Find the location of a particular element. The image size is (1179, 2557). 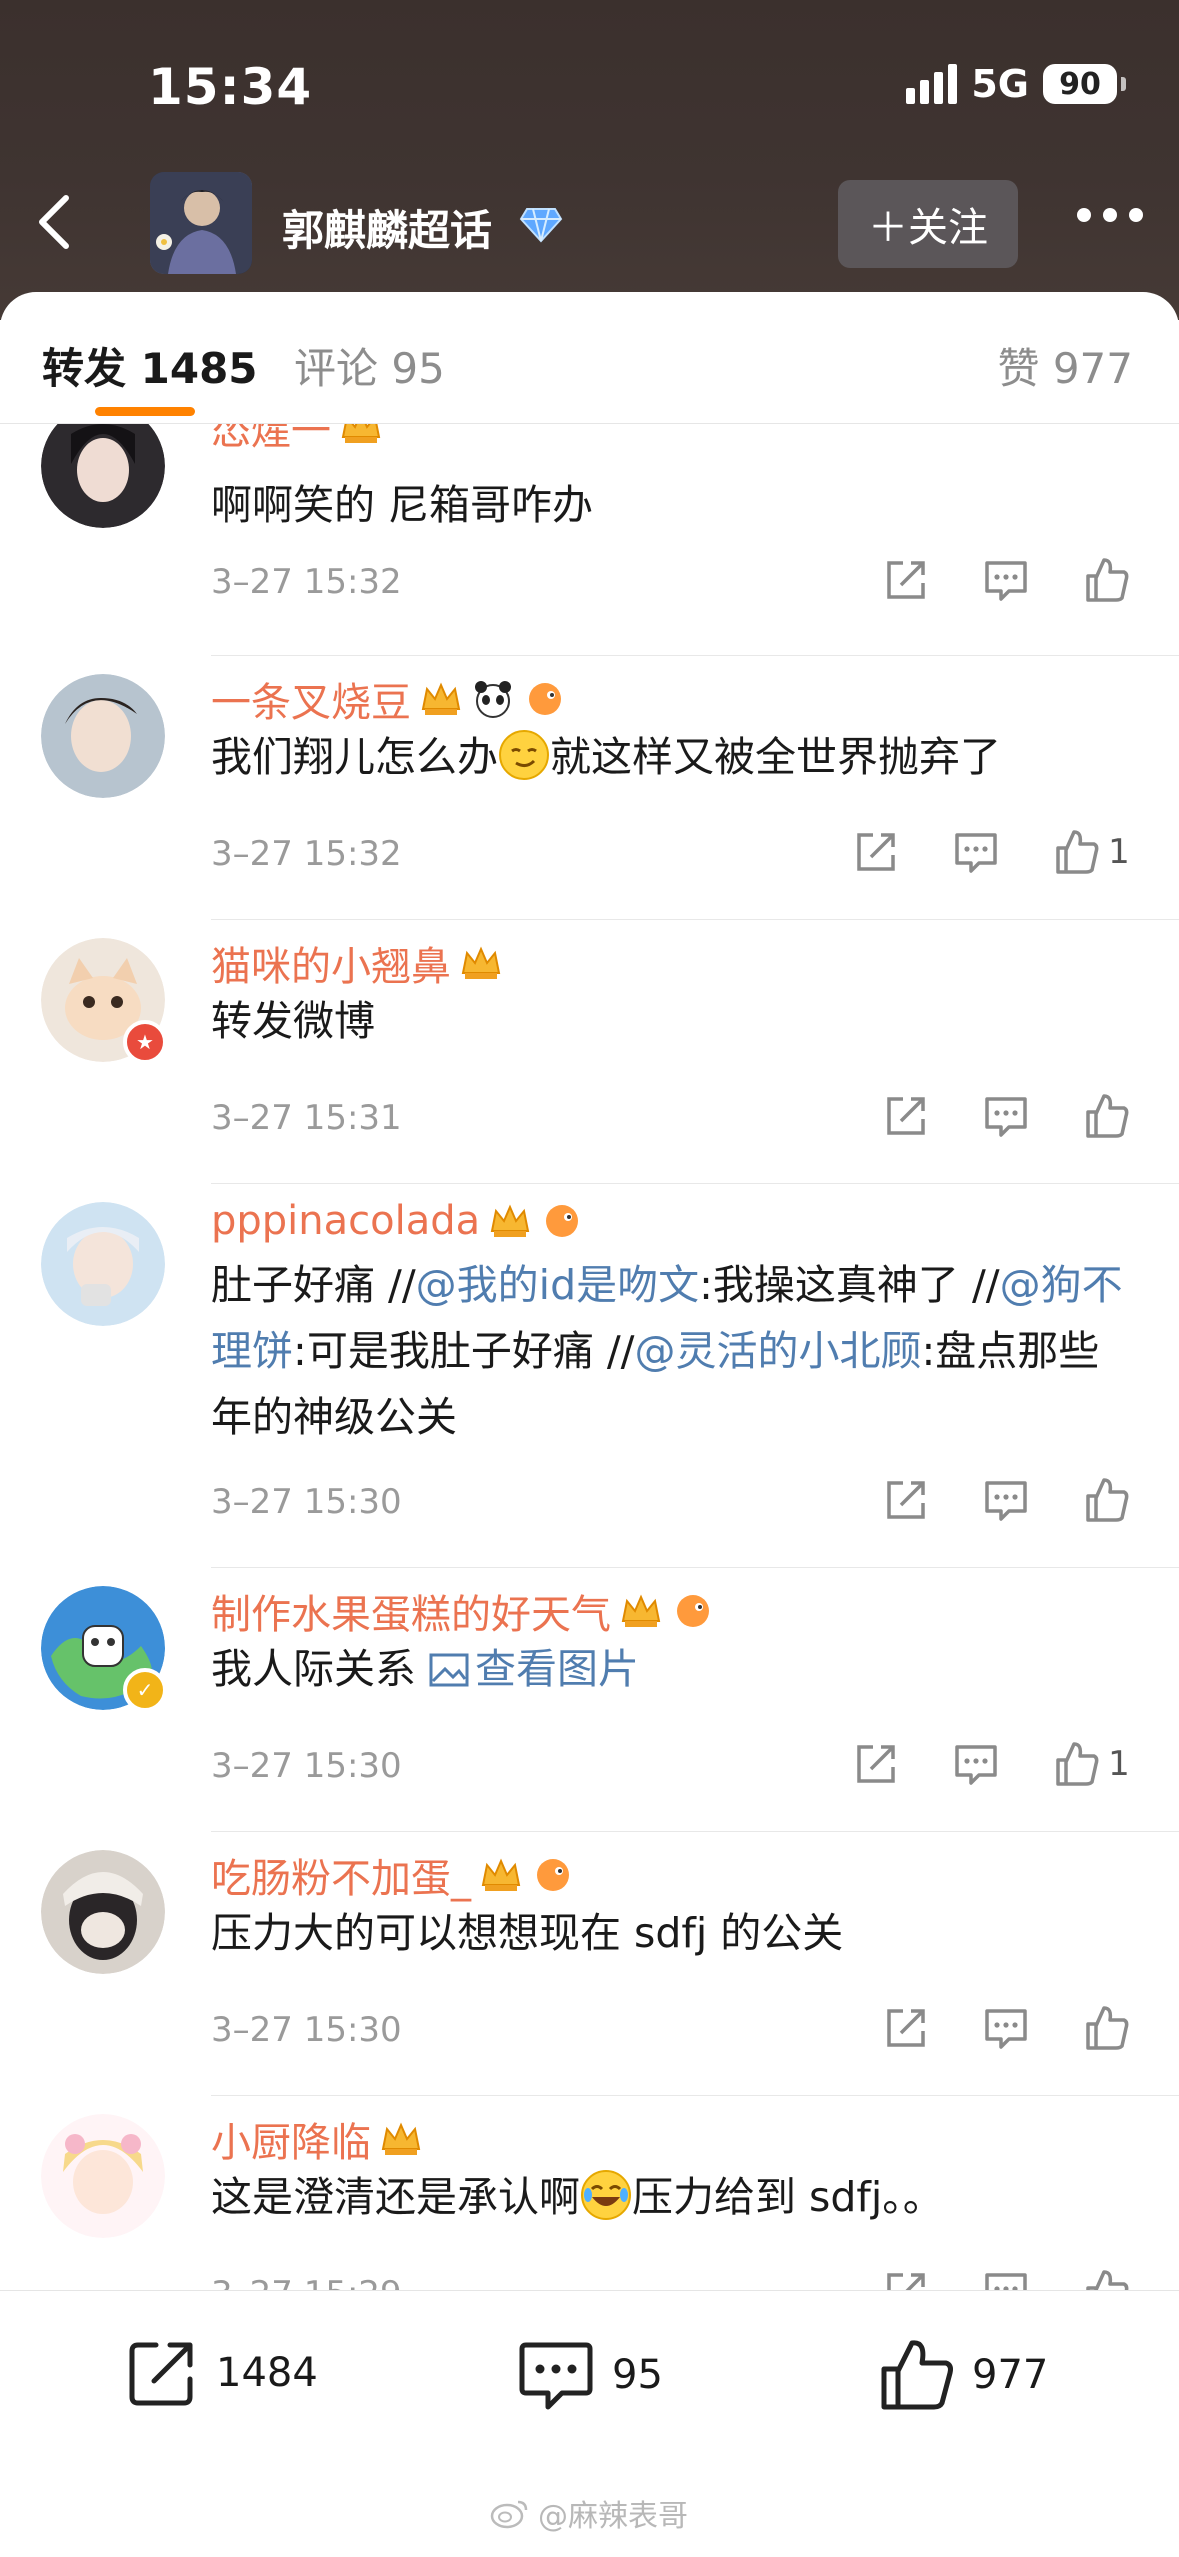

follow-button: ＋关注 is located at coordinates (928, 224).